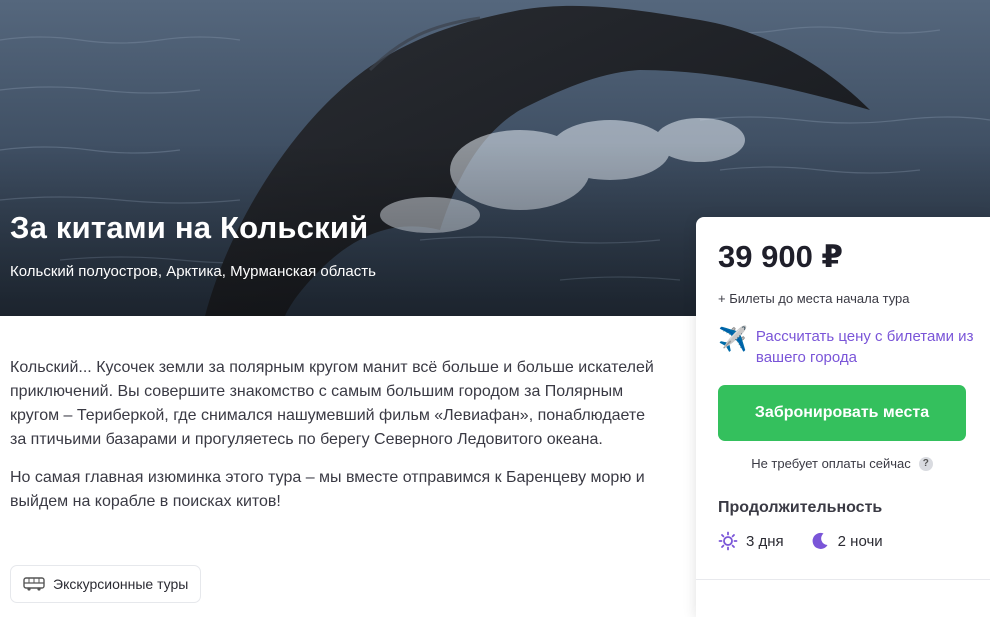 This screenshot has width=990, height=617. Describe the element at coordinates (728, 541) in the screenshot. I see `sun-icon` at that location.